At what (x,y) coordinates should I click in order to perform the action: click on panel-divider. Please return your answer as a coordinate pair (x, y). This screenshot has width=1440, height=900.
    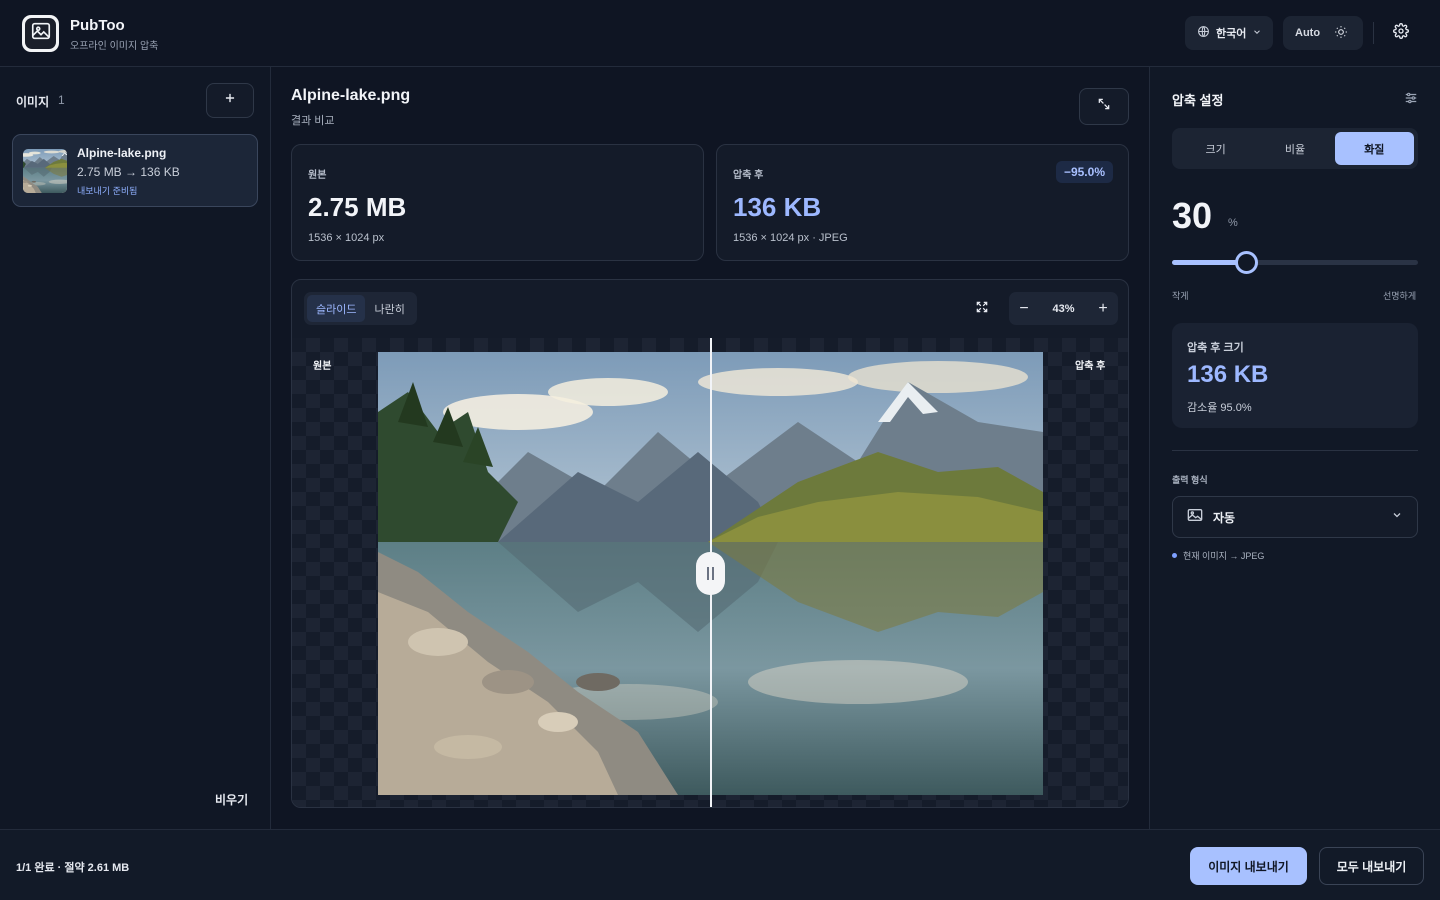
    Looking at the image, I should click on (1295, 450).